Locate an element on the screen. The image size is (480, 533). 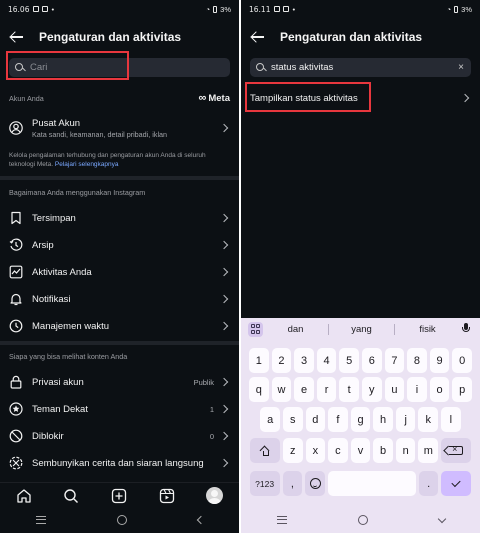
status-bar: 16.06 • ◔ 3% is located at coordinates (119, 9).